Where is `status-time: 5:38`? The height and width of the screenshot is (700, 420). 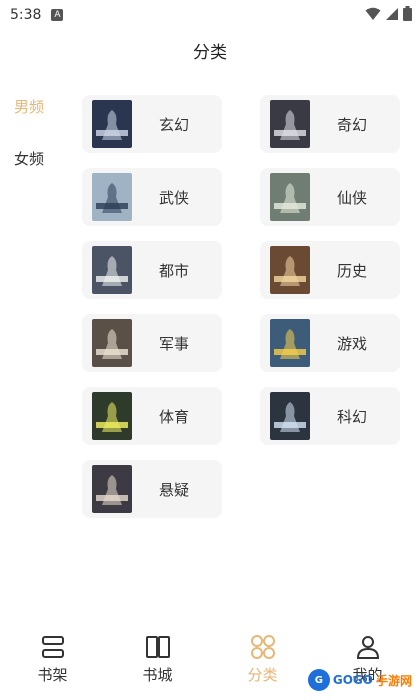
status-time: 5:38 is located at coordinates (26, 15).